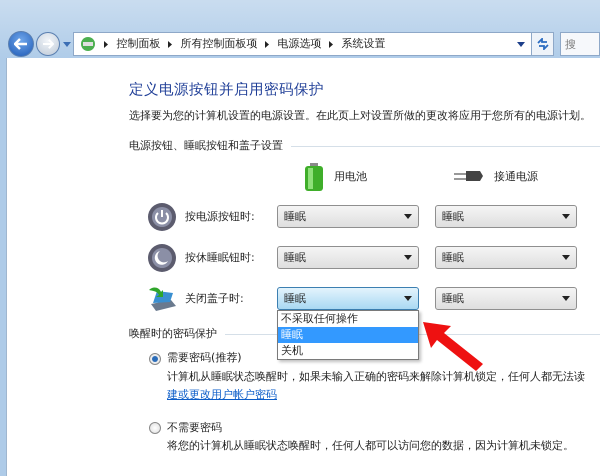 The height and width of the screenshot is (476, 600). Describe the element at coordinates (222, 395) in the screenshot. I see `account-password-link: 建或更改用户帐户密码` at that location.